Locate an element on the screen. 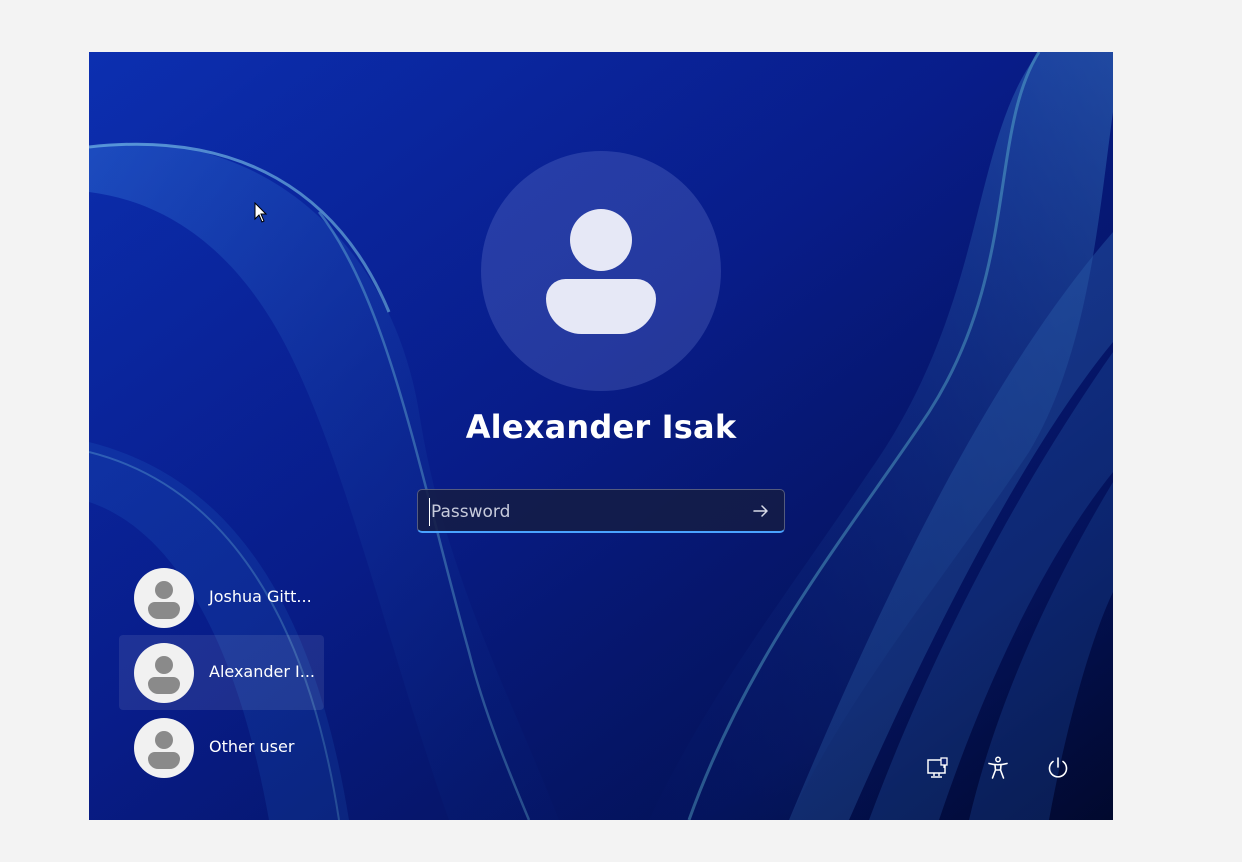  user-avatar-large is located at coordinates (601, 271).